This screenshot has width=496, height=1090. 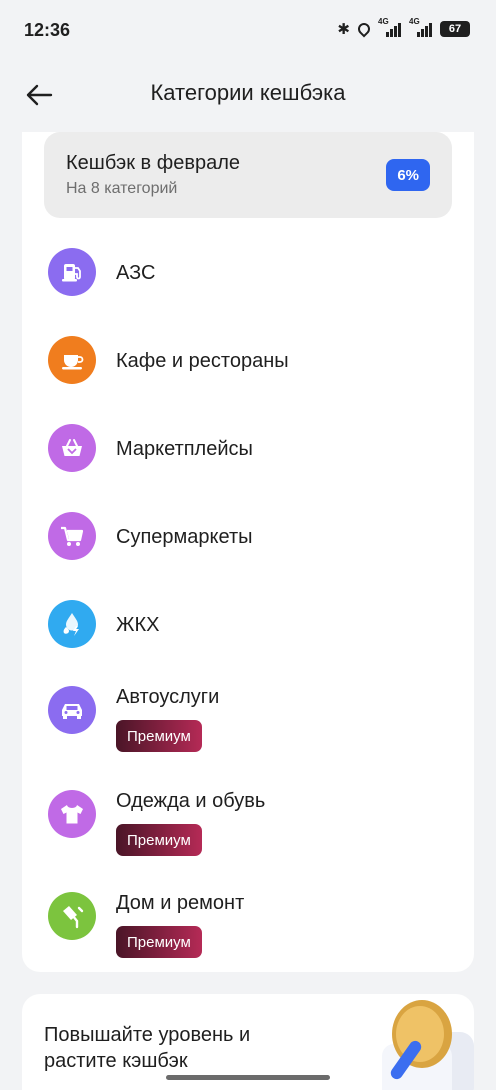 What do you see at coordinates (153, 163) in the screenshot?
I see `summary-title: Кешбэк в феврале` at bounding box center [153, 163].